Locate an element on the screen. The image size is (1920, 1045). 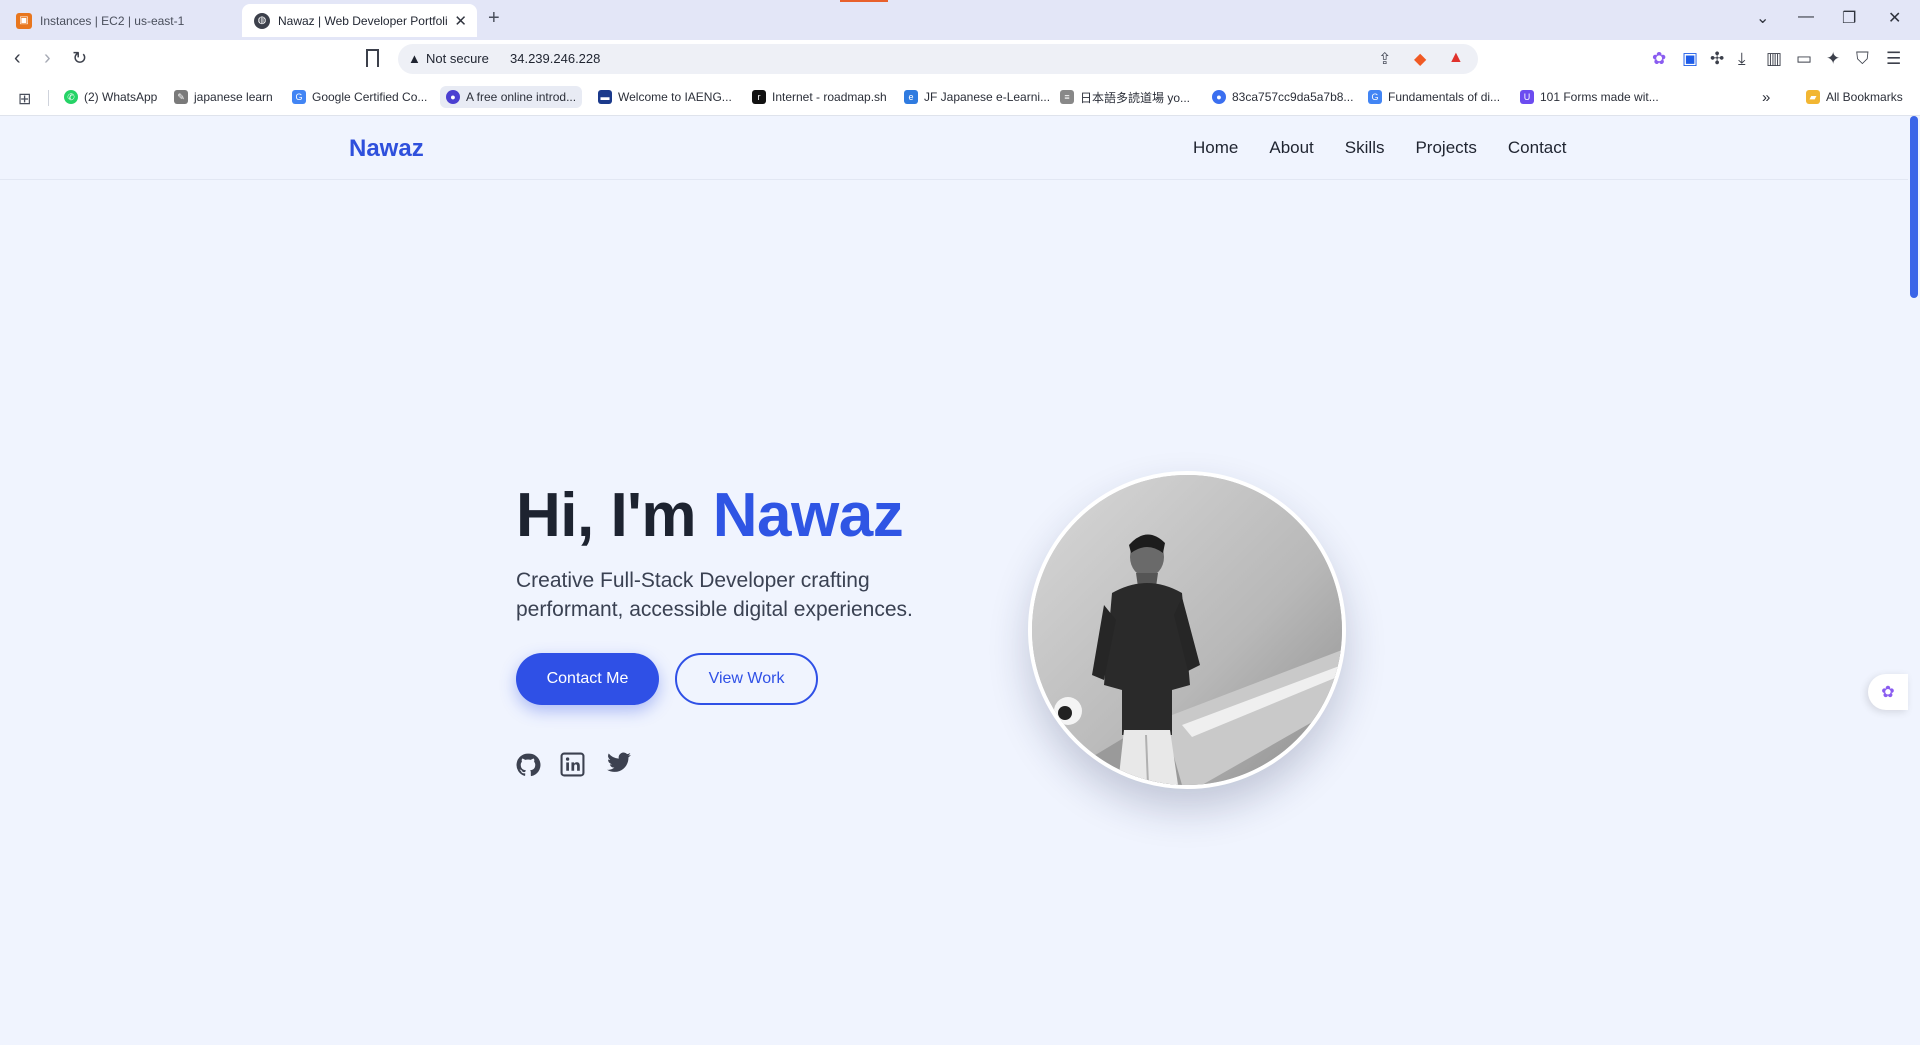
tab-ec2-instances: ▣ Instances | EC2 | us-east-1 is located at coordinates (122, 20).